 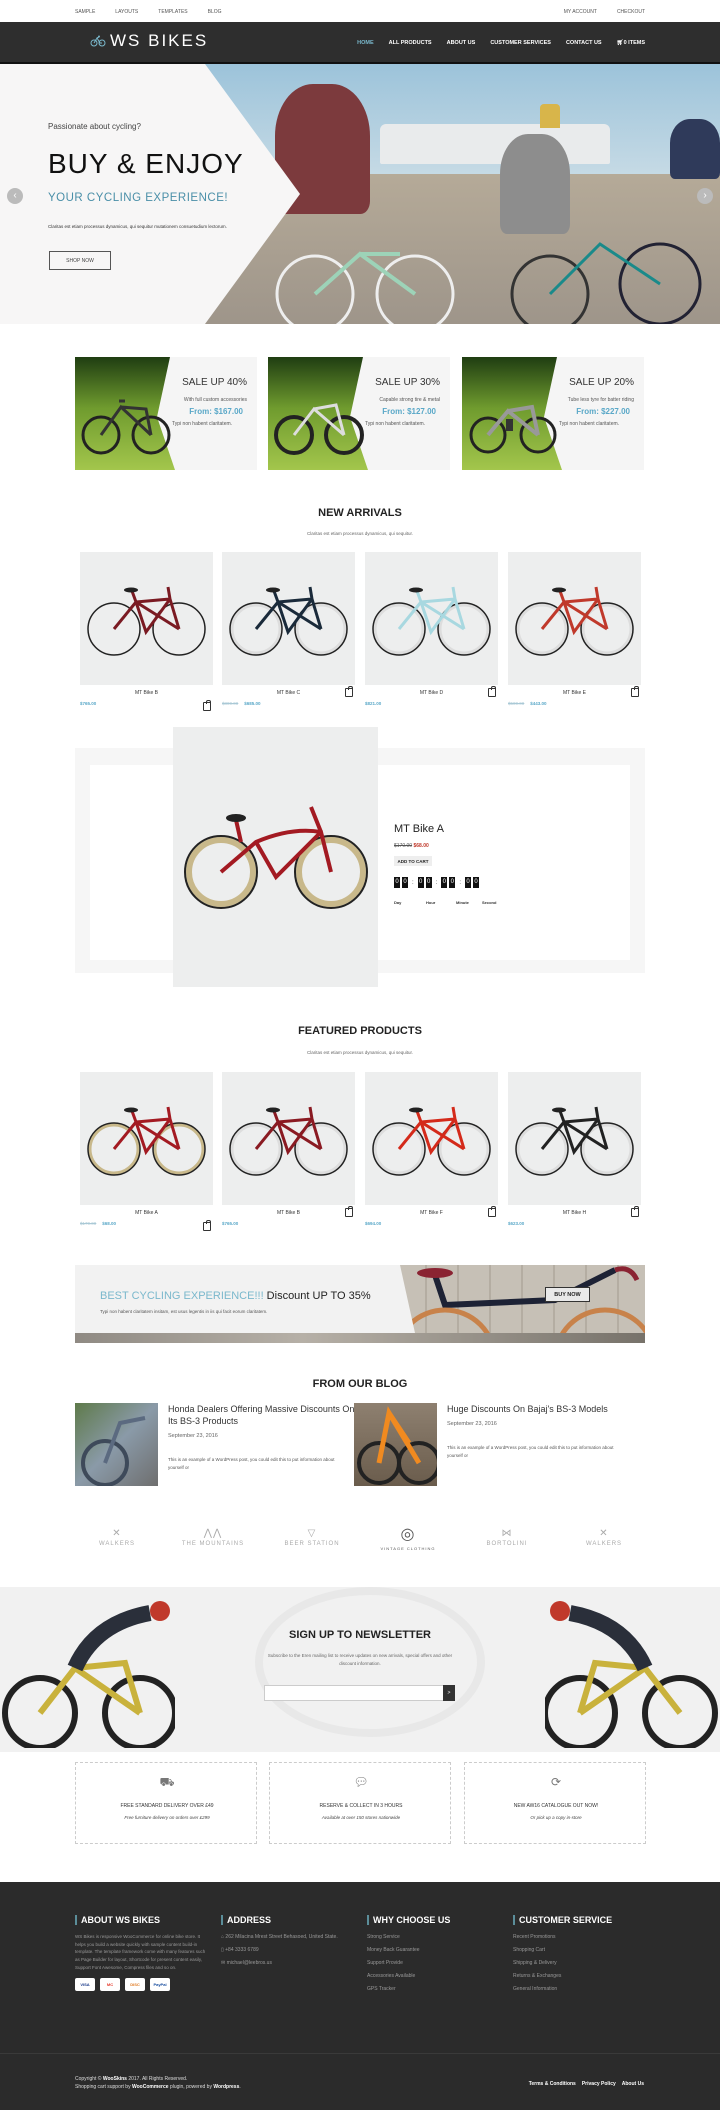 I want to click on product-name: MT Bike F, so click(x=431, y=1213).